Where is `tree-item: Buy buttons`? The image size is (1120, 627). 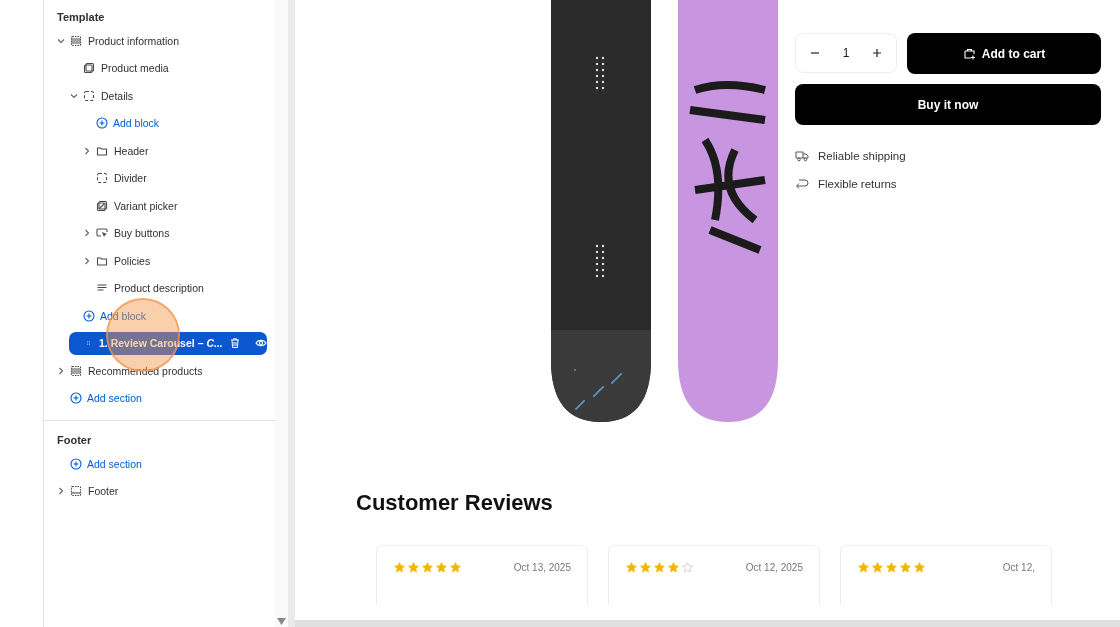 tree-item: Buy buttons is located at coordinates (133, 233).